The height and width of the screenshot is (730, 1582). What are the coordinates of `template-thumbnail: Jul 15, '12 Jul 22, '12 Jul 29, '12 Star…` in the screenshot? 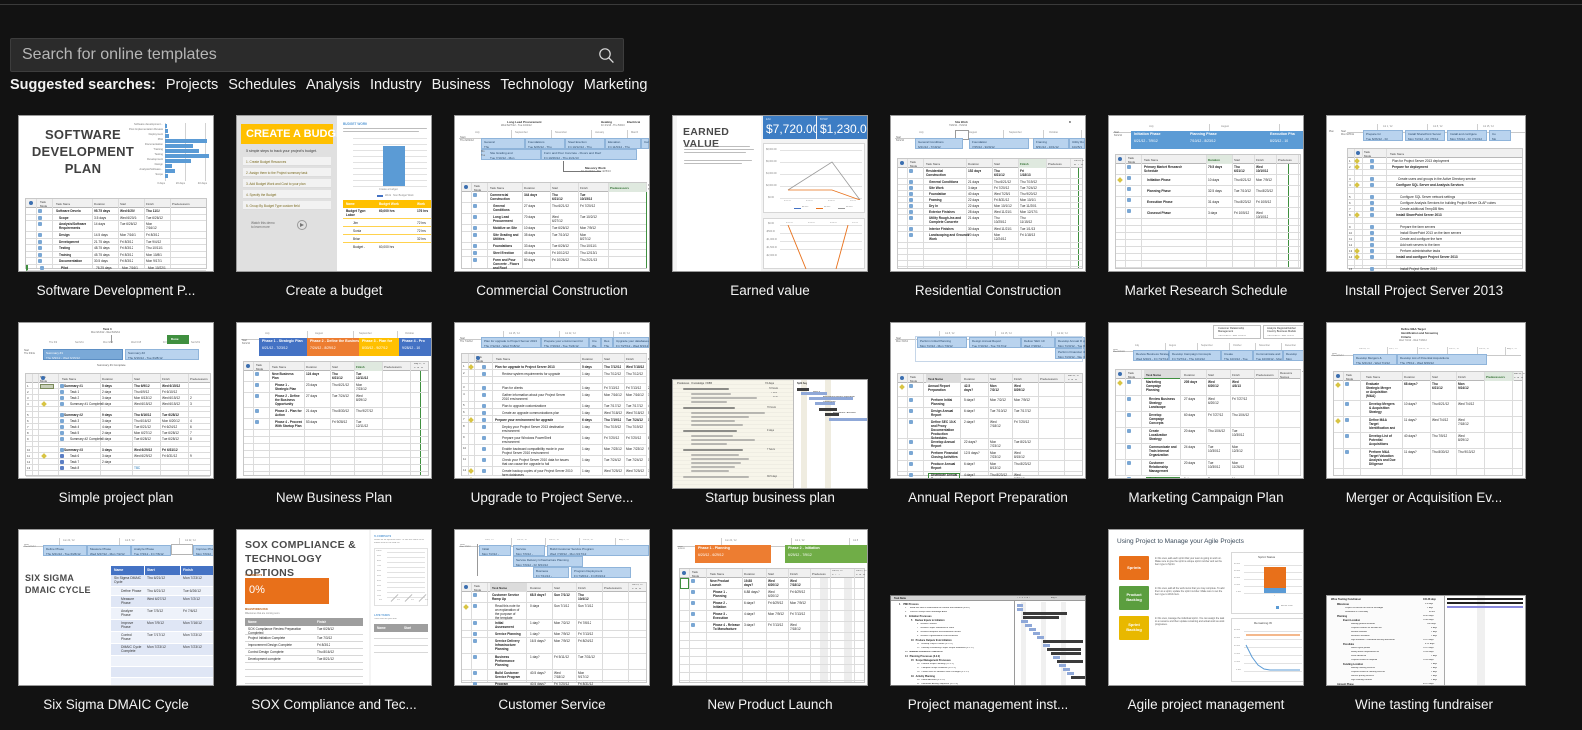 It's located at (552, 400).